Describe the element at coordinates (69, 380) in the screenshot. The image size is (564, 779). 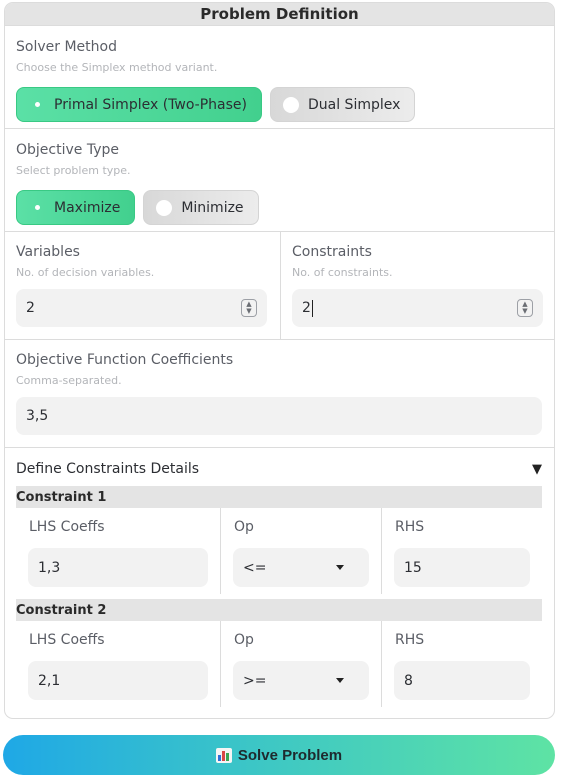
I see `coefficients-help: Comma-separated.` at that location.